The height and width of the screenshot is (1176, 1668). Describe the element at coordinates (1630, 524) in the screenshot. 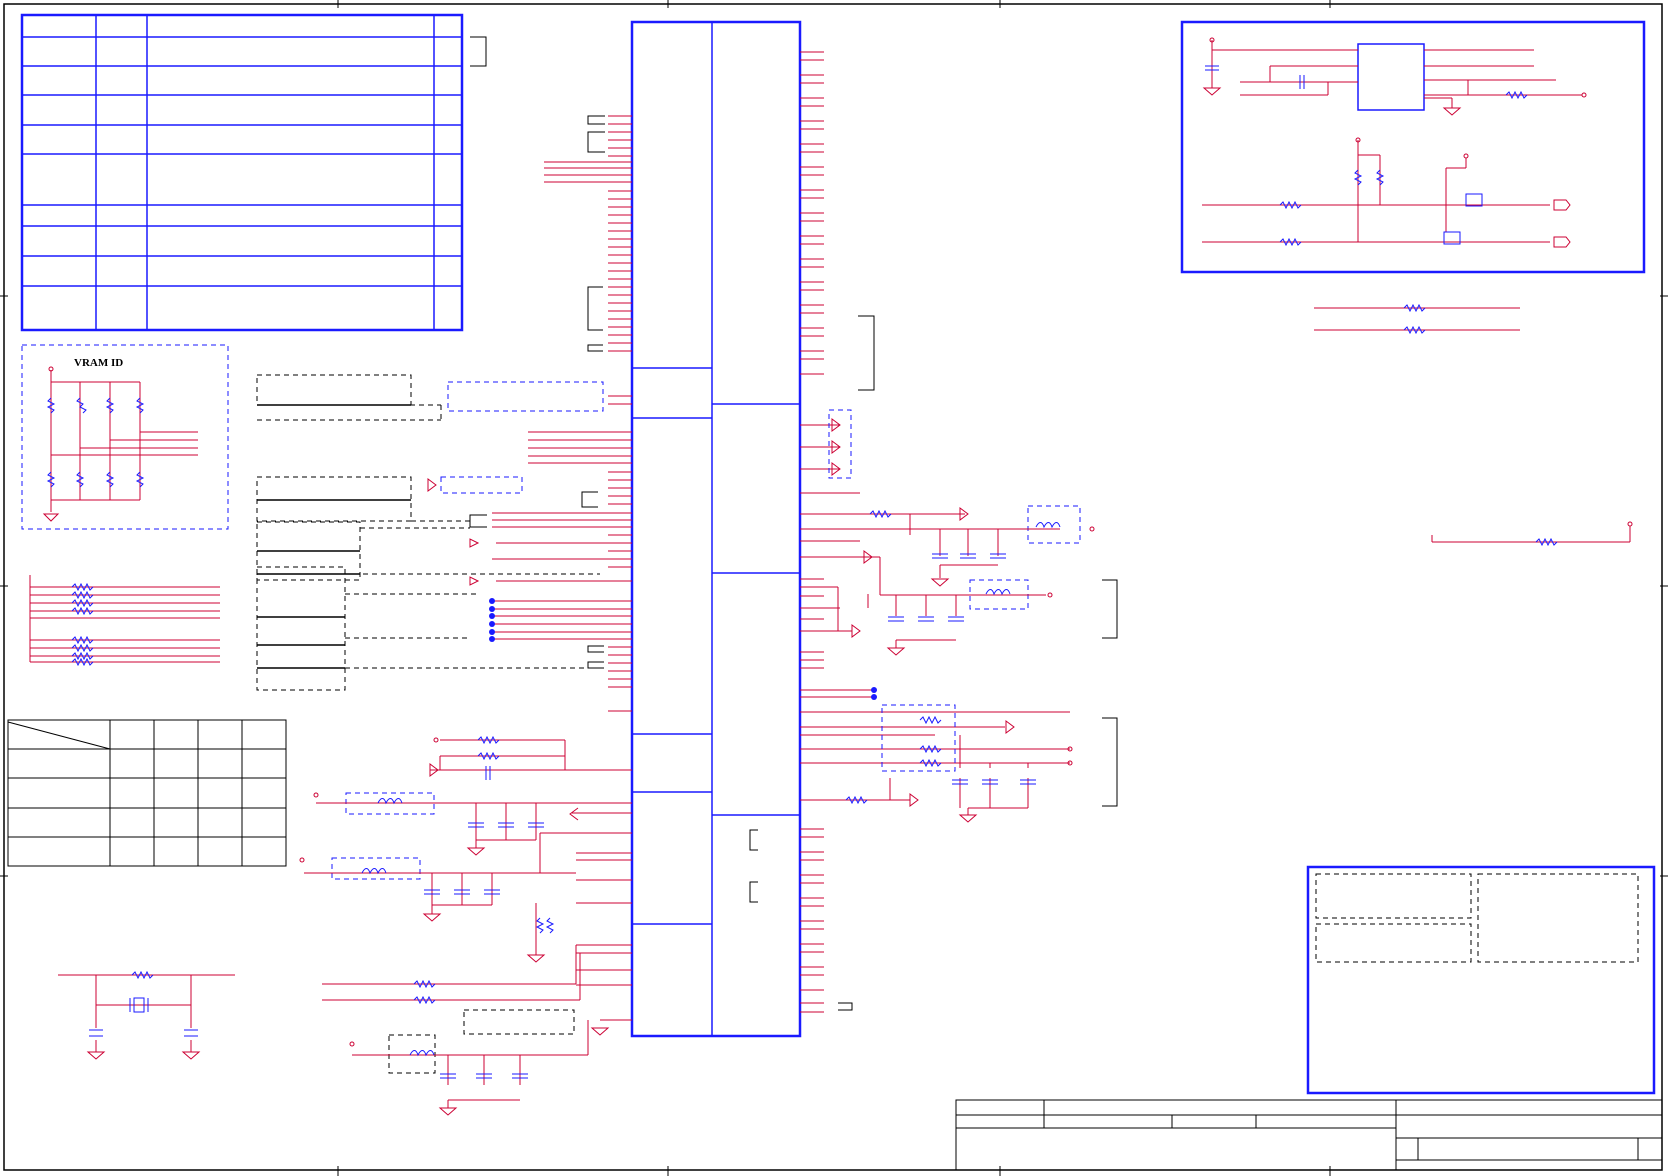

I see `misc-pin` at that location.